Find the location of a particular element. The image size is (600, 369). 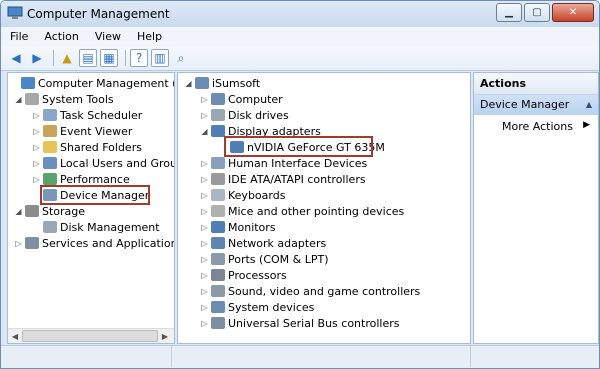

help-icon: ? is located at coordinates (139, 58).